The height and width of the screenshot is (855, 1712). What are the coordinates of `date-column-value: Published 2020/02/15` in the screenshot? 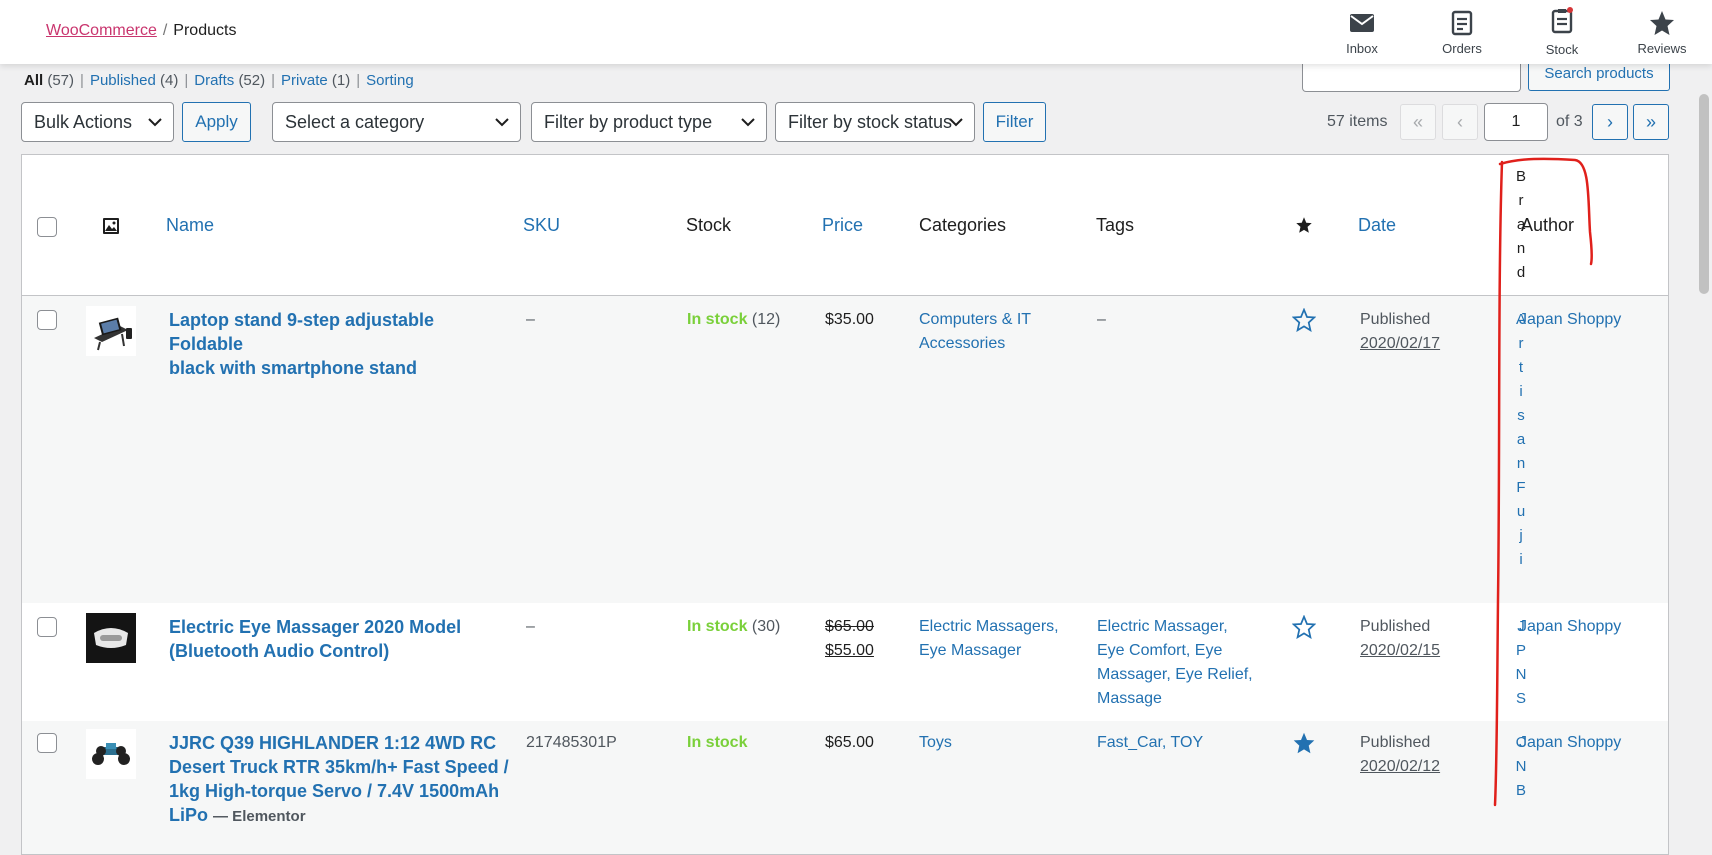 It's located at (1400, 639).